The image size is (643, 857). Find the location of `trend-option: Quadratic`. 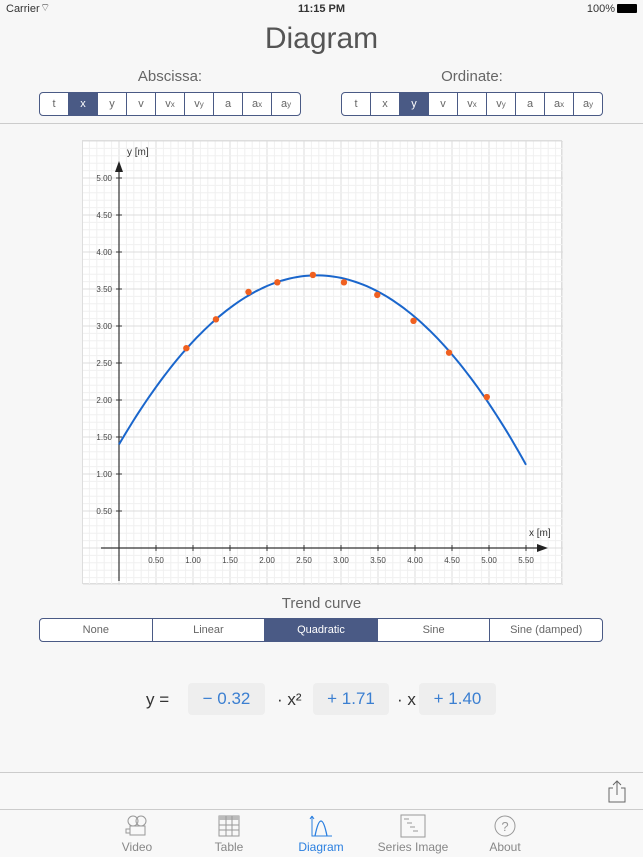

trend-option: Quadratic is located at coordinates (320, 630).